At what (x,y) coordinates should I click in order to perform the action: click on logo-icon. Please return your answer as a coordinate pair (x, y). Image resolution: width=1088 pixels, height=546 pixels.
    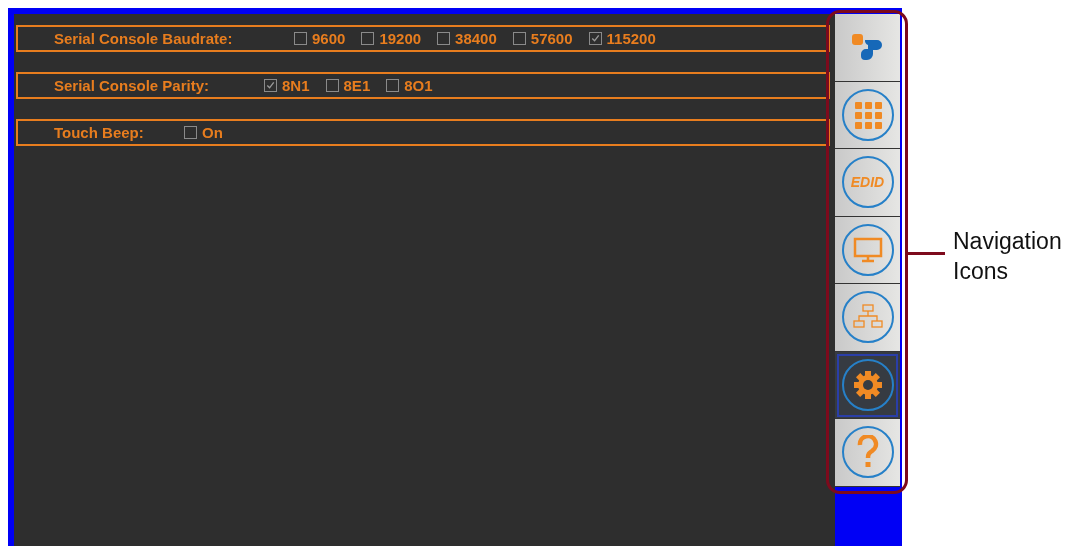
    Looking at the image, I should click on (867, 47).